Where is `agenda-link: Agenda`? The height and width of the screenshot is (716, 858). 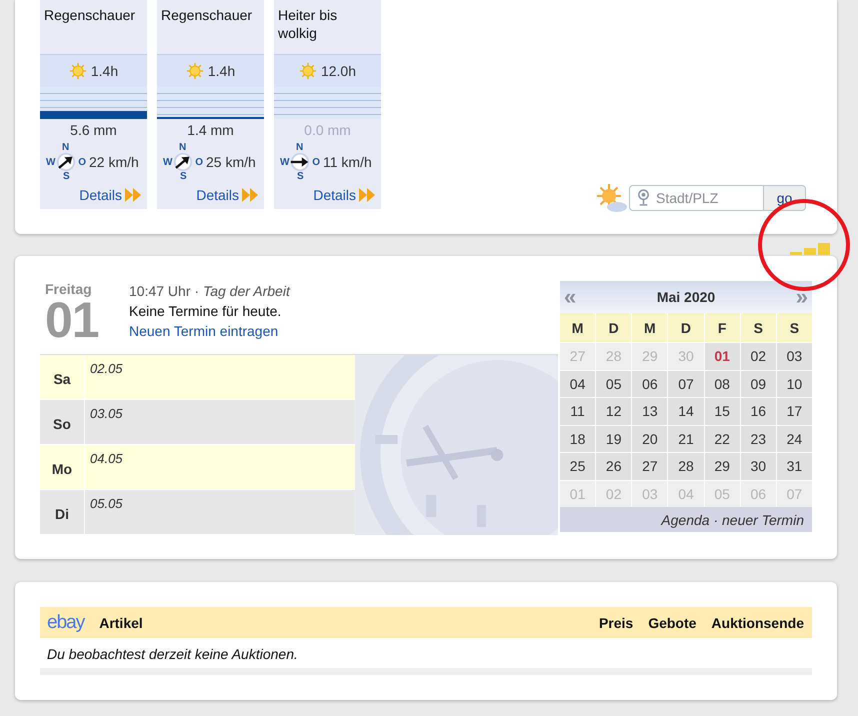 agenda-link: Agenda is located at coordinates (685, 520).